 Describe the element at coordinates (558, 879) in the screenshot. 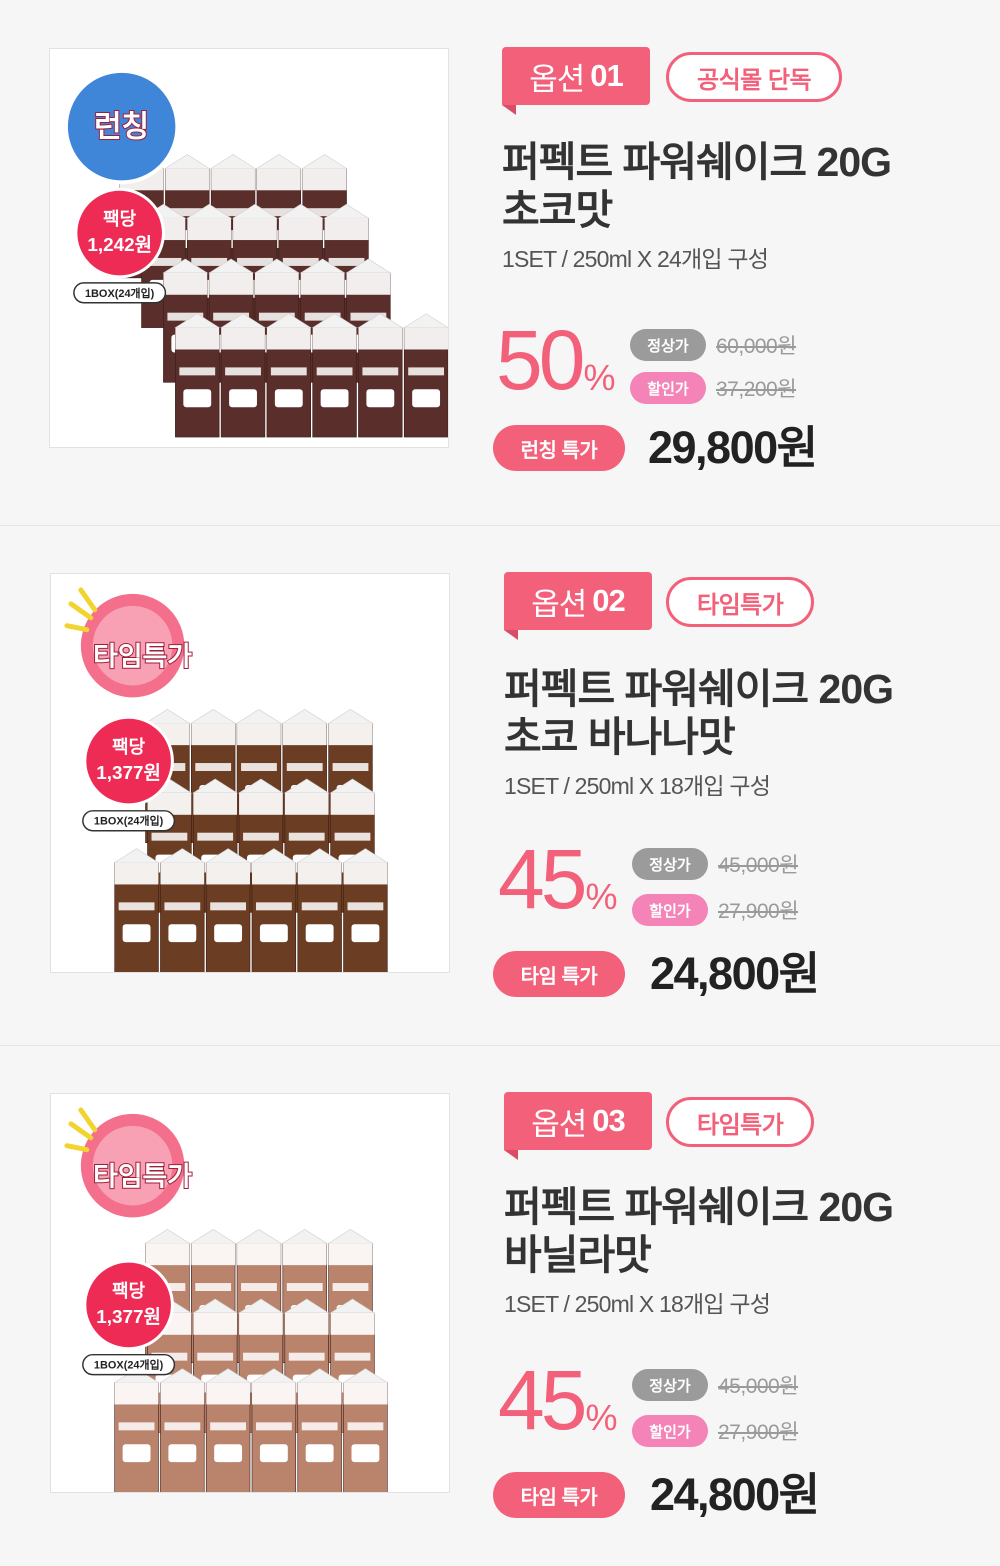

I see `discount-rate: 45%` at that location.